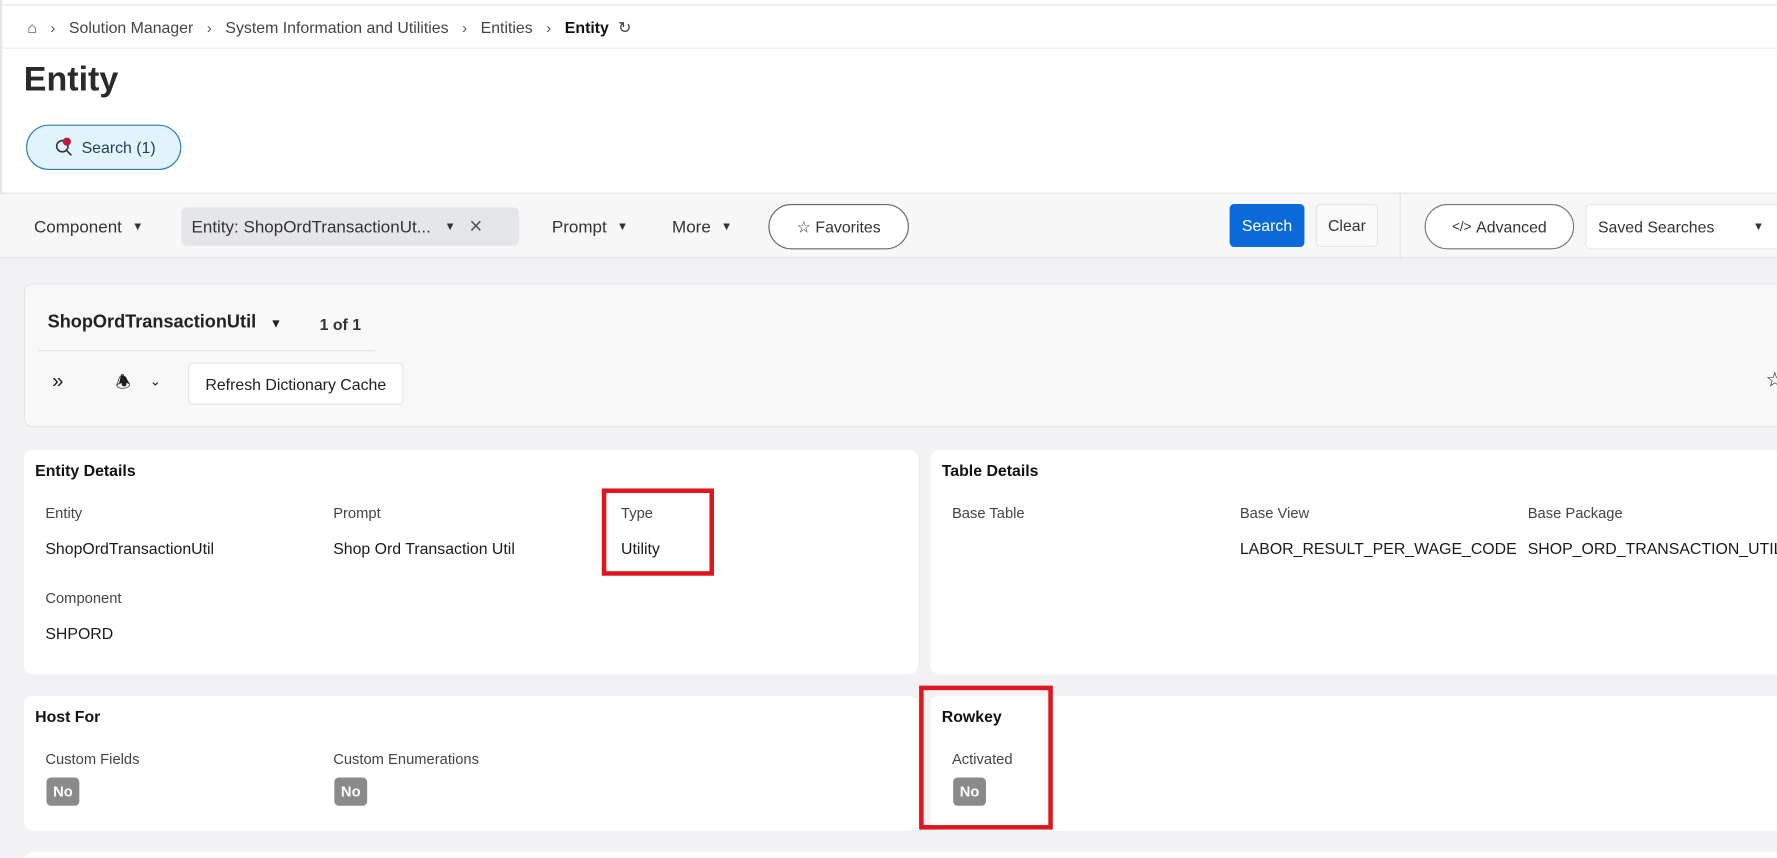 This screenshot has height=858, width=1777. I want to click on favorites-button: ☆ Favorites, so click(838, 226).